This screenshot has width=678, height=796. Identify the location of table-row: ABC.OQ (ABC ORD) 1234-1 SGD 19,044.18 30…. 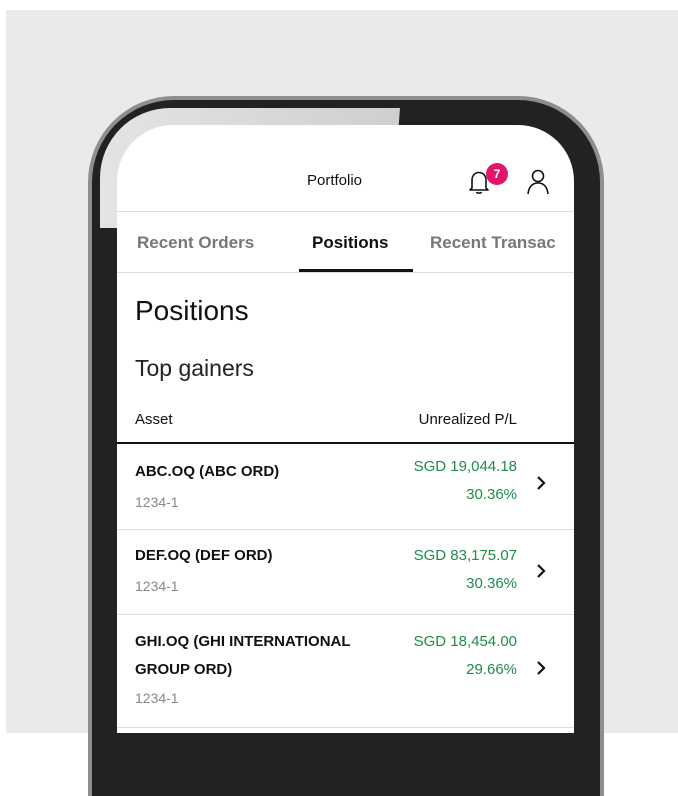
(345, 487).